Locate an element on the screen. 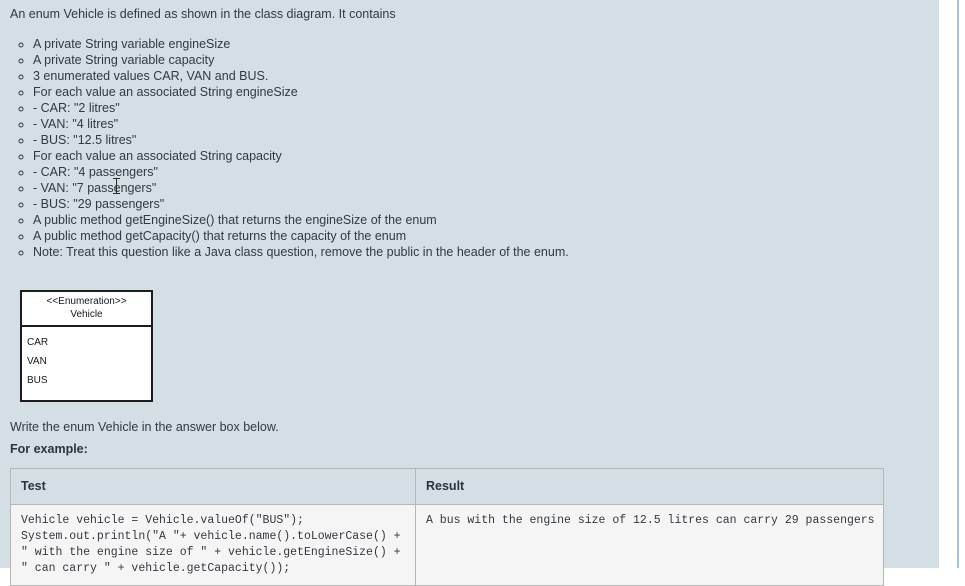 This screenshot has height=586, width=965. page-right-rule is located at coordinates (958, 284).